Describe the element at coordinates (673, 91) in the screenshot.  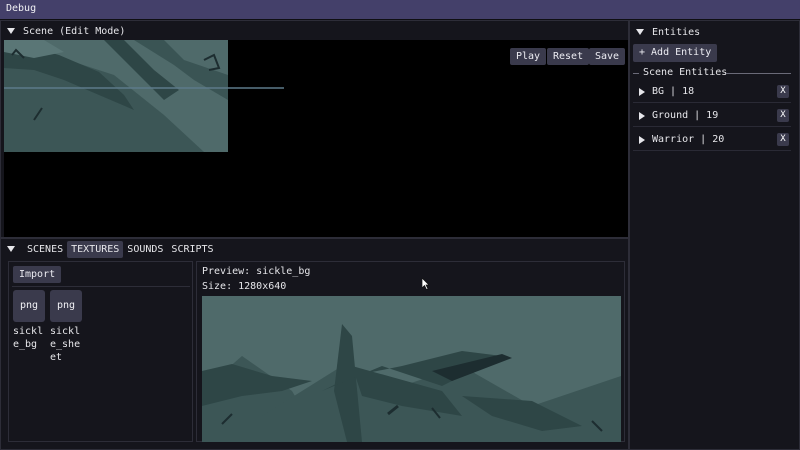
I see `entity-label: BG | 18` at that location.